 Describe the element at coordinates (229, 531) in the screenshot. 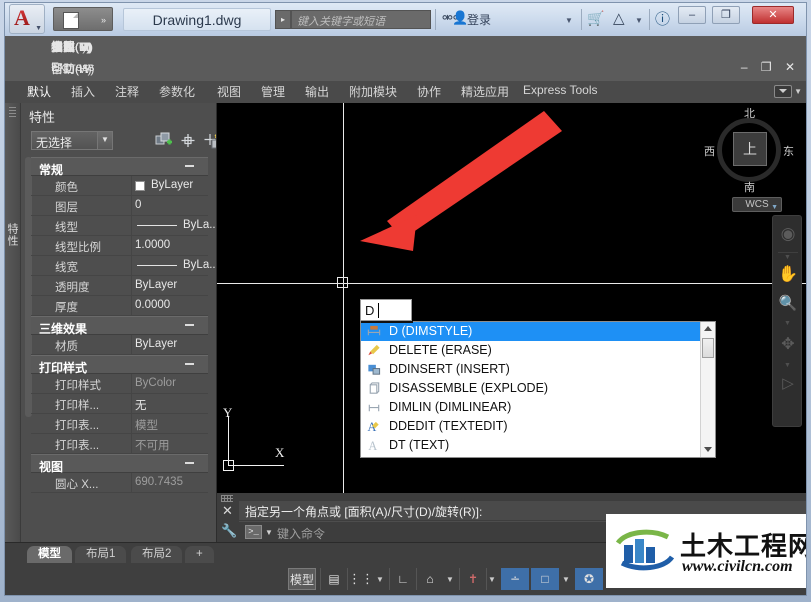

I see `customize-wrench-icon: 🔧` at that location.